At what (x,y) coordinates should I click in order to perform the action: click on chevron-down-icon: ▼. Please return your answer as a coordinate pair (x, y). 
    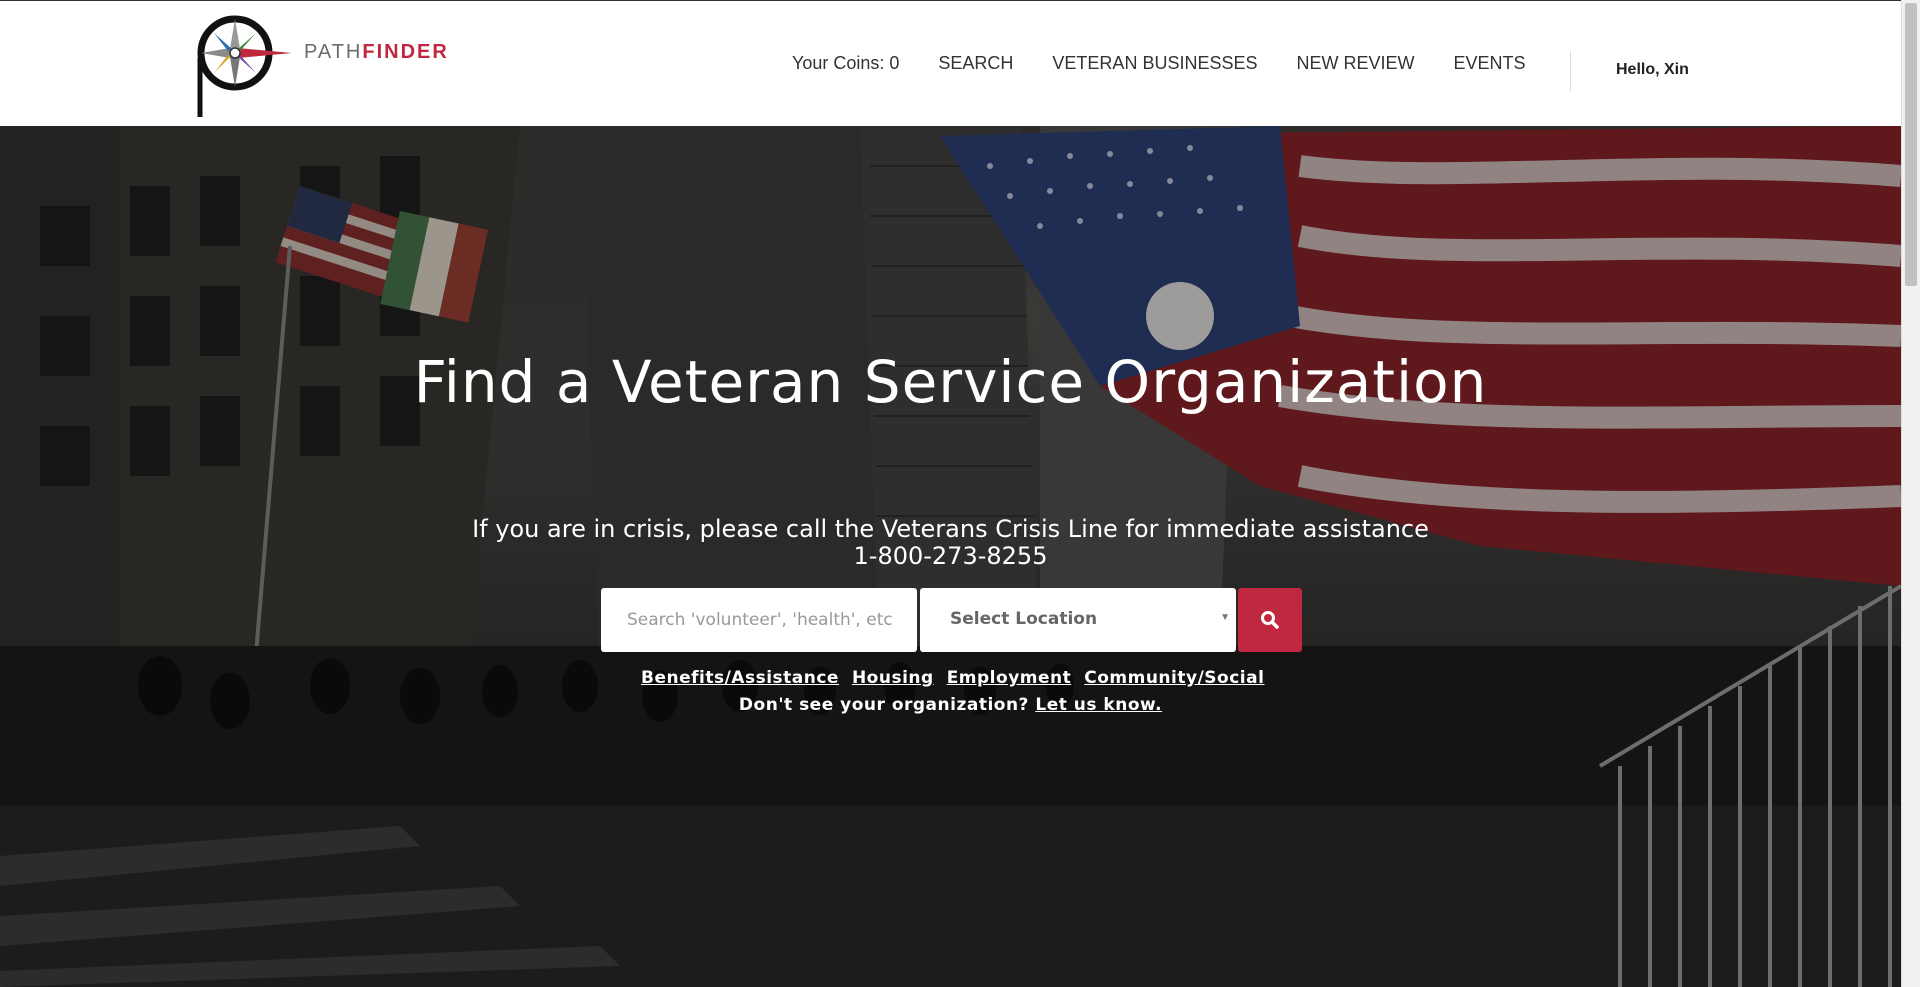
    Looking at the image, I should click on (1225, 617).